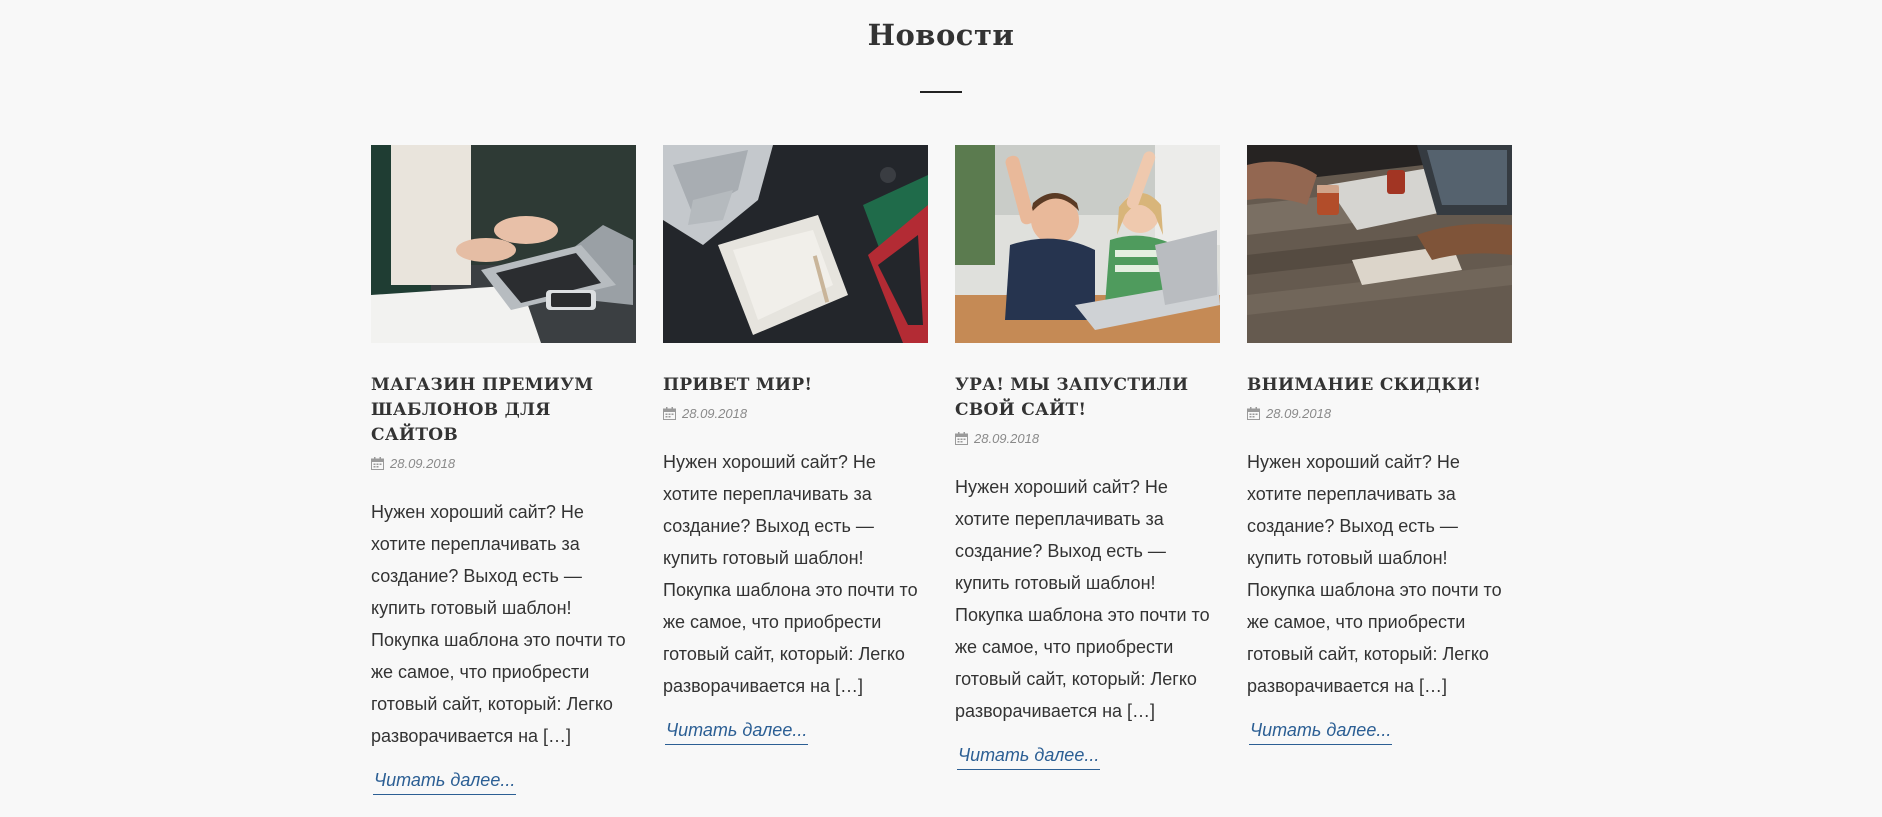 The image size is (1882, 817). I want to click on title-divider, so click(941, 92).